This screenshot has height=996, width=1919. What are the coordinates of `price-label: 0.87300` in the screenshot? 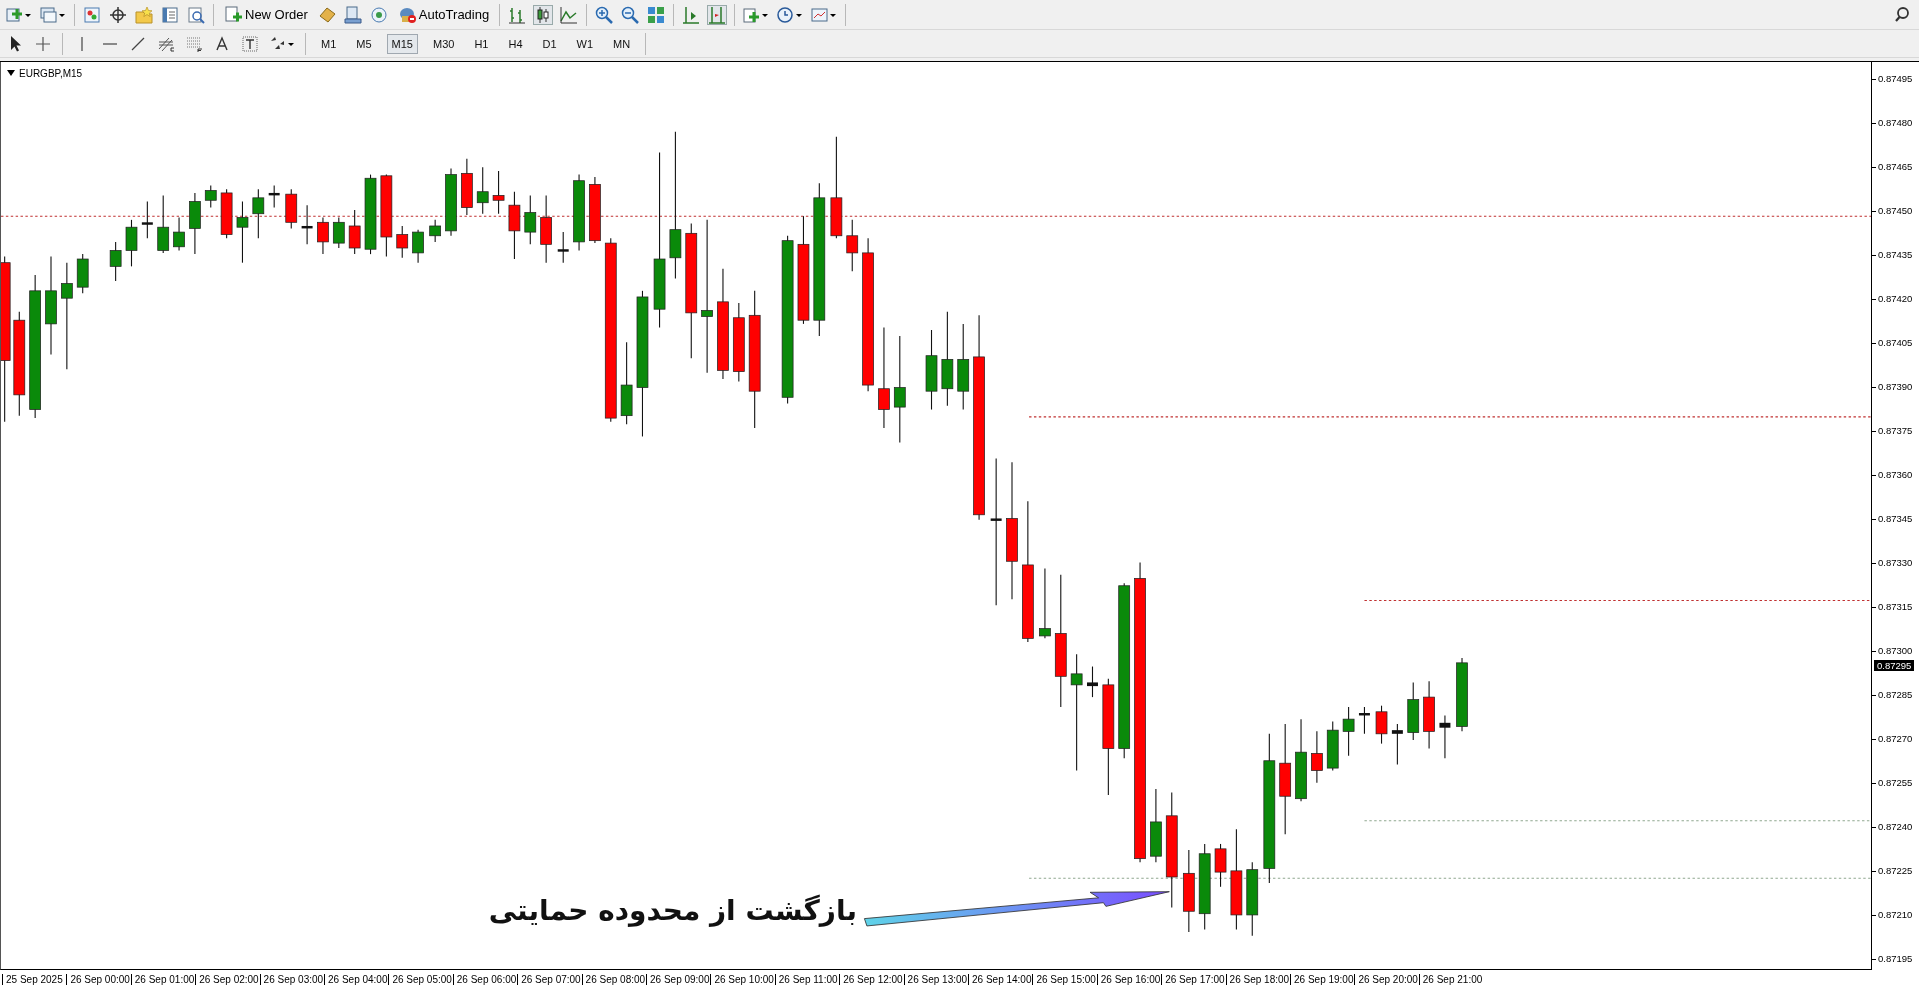 It's located at (1892, 650).